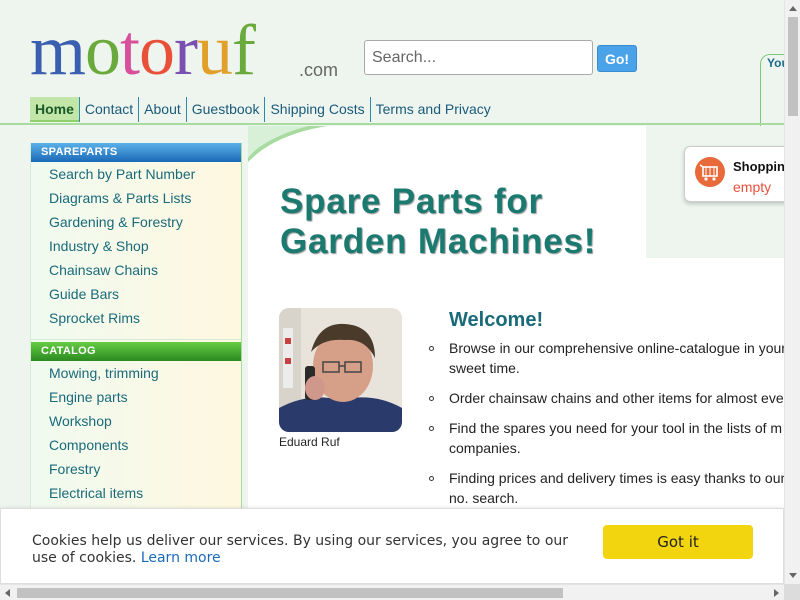 Image resolution: width=800 pixels, height=600 pixels. Describe the element at coordinates (136, 222) in the screenshot. I see `sidebar-item-gardening: Gardening & Forestry` at that location.